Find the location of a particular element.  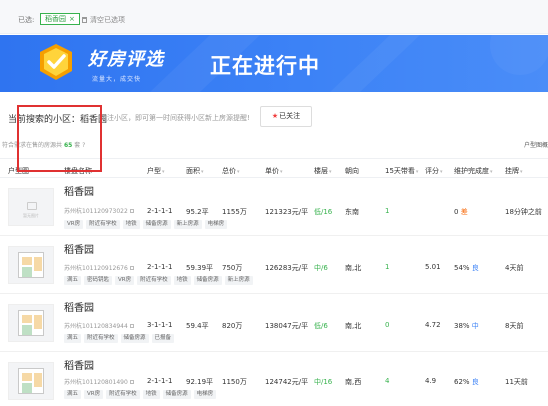

area-value: 59.39平 is located at coordinates (200, 268).